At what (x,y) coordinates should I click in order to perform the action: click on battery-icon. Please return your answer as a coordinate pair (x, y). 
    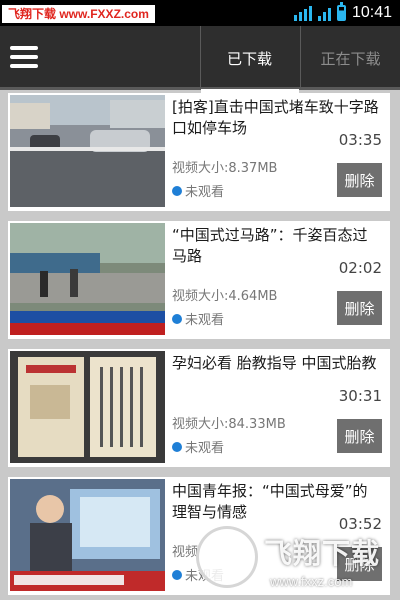
    Looking at the image, I should click on (341, 11).